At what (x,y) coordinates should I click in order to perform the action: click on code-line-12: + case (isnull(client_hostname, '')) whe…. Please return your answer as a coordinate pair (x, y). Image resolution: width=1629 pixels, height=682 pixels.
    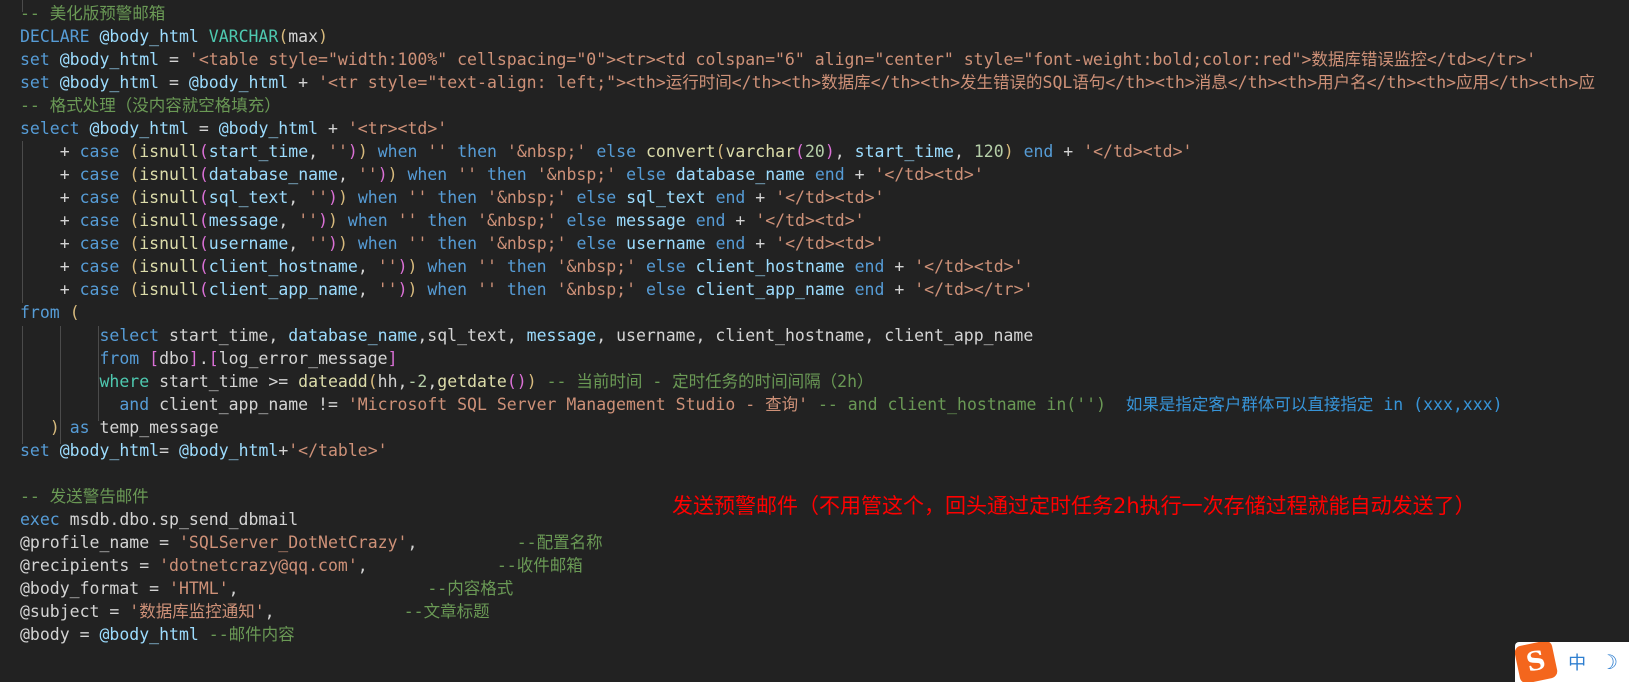
    Looking at the image, I should click on (814, 266).